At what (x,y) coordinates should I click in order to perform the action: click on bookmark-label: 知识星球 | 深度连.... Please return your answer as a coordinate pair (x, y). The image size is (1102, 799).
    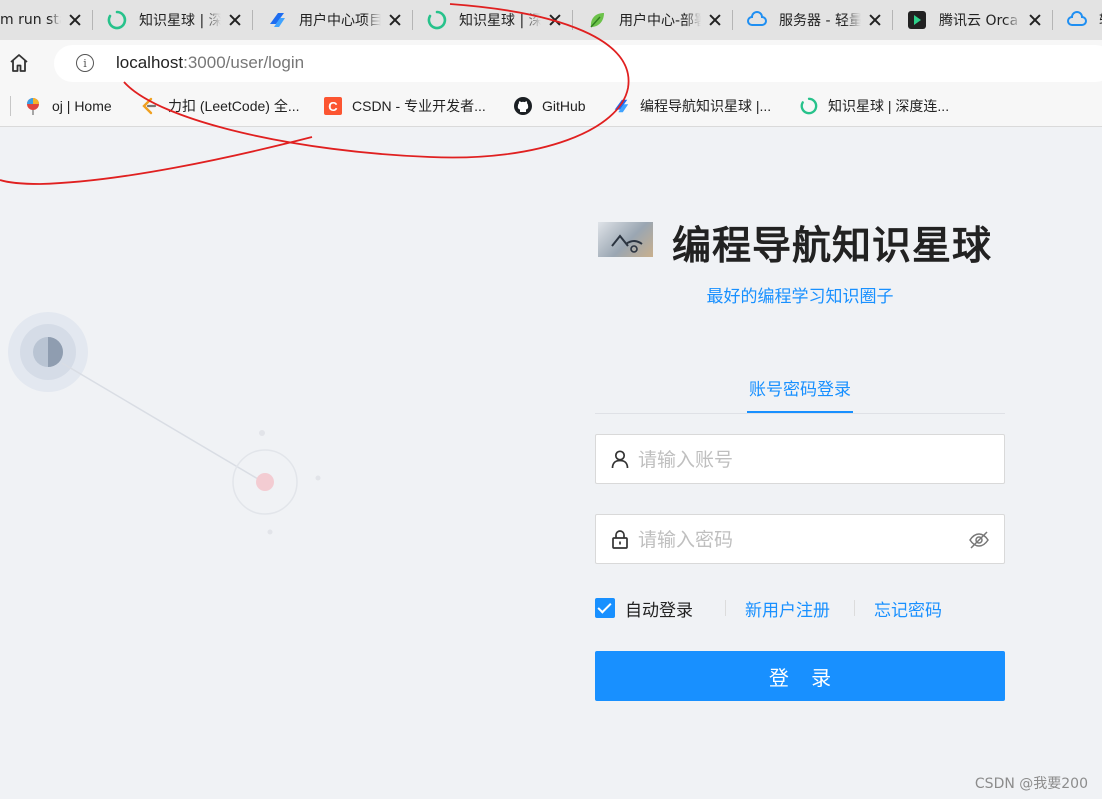
    Looking at the image, I should click on (889, 106).